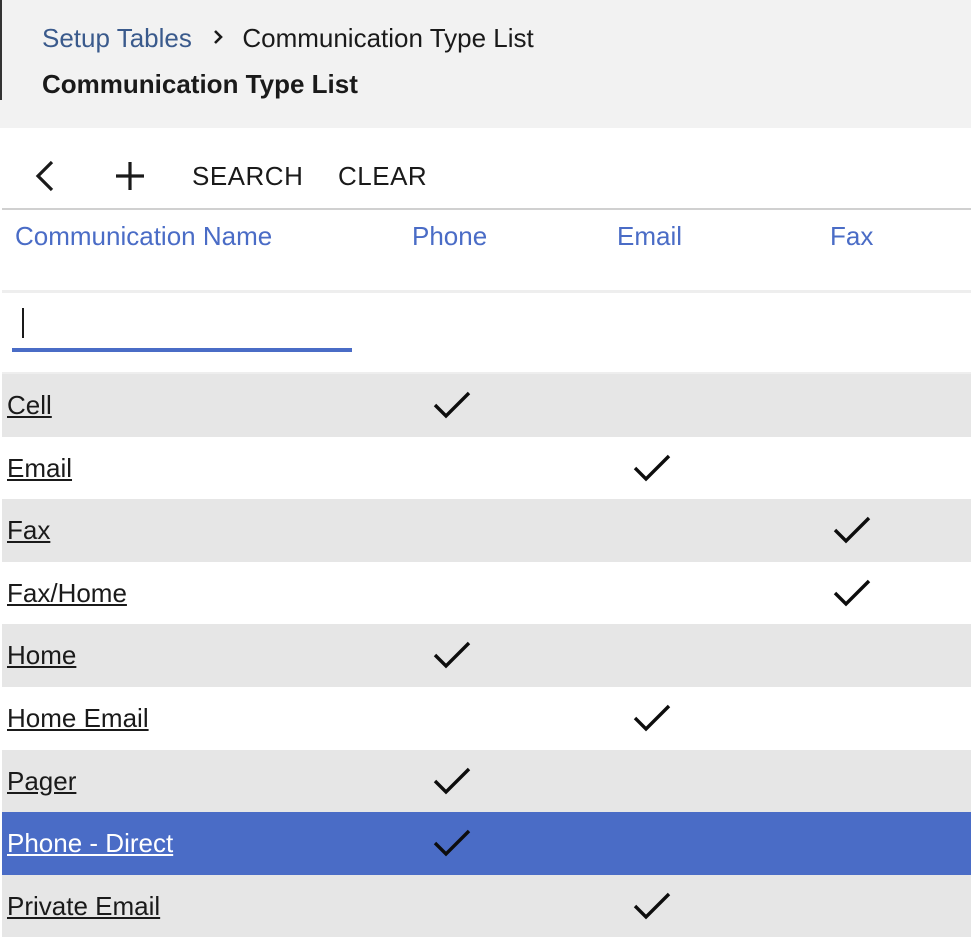 The width and height of the screenshot is (971, 939). Describe the element at coordinates (486, 209) in the screenshot. I see `toolbar-divider` at that location.